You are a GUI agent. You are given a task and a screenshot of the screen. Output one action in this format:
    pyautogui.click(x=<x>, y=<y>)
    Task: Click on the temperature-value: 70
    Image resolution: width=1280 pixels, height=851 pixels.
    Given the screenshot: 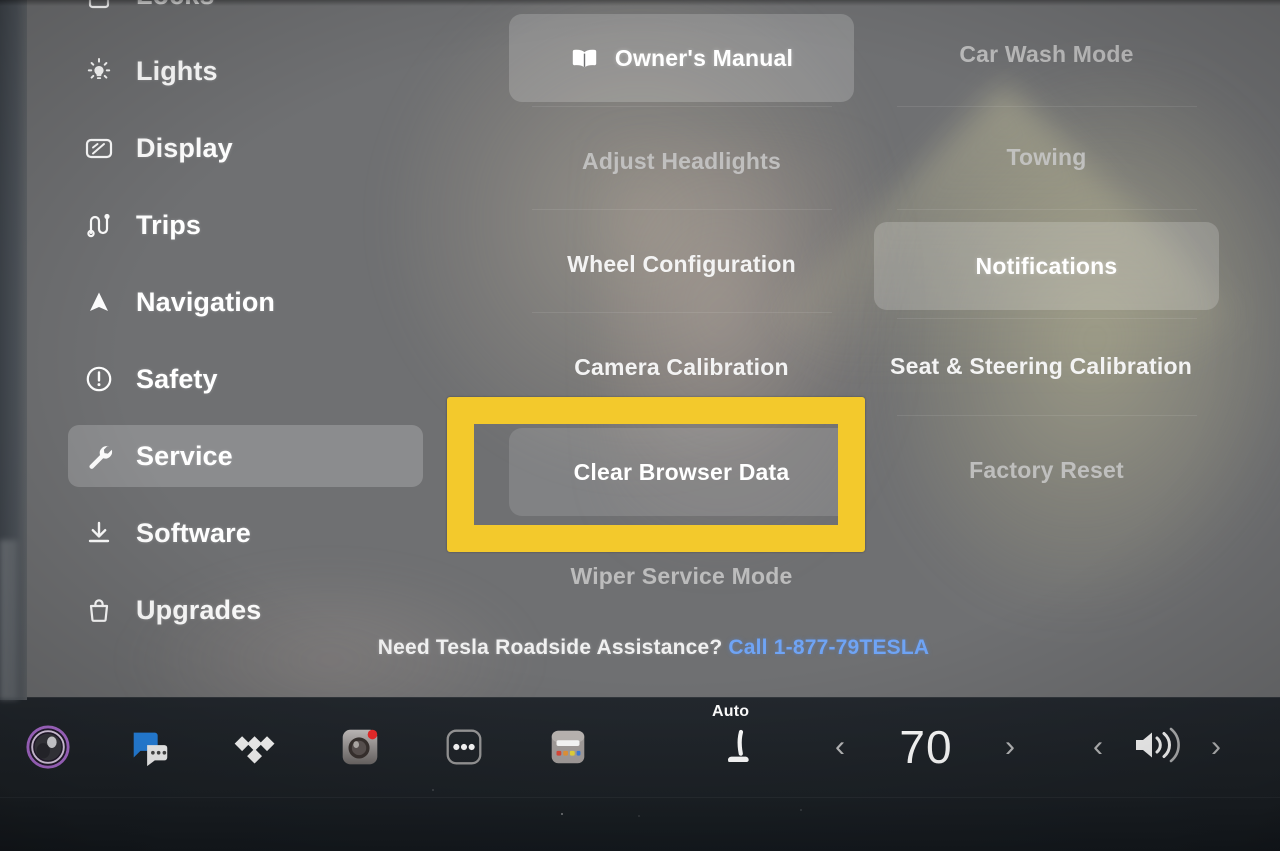 What is the action you would take?
    pyautogui.click(x=926, y=747)
    